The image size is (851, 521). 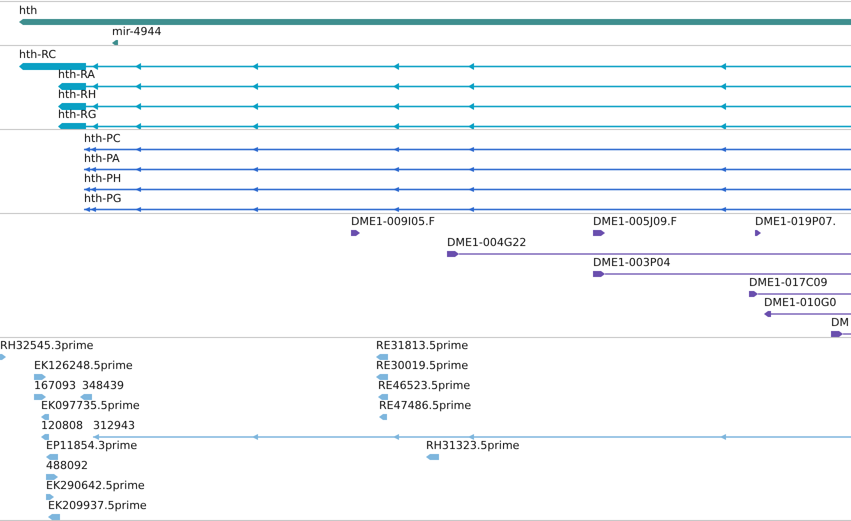 I want to click on feature-label: hth-PA, so click(x=102, y=158).